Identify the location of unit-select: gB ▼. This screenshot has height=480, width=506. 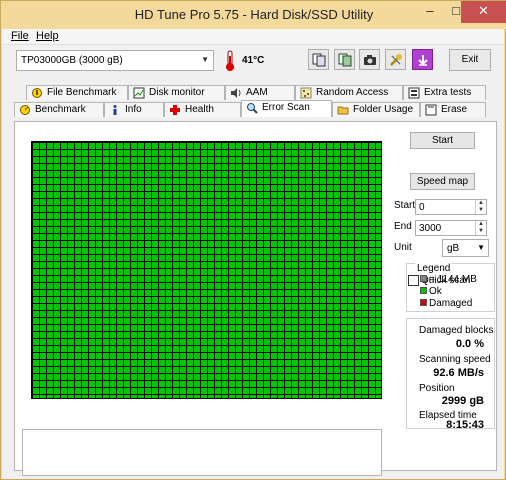
(465, 248).